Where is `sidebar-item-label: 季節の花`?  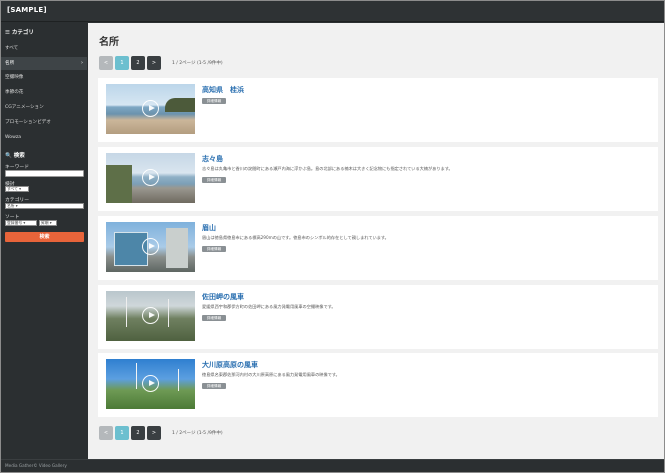 sidebar-item-label: 季節の花 is located at coordinates (14, 92).